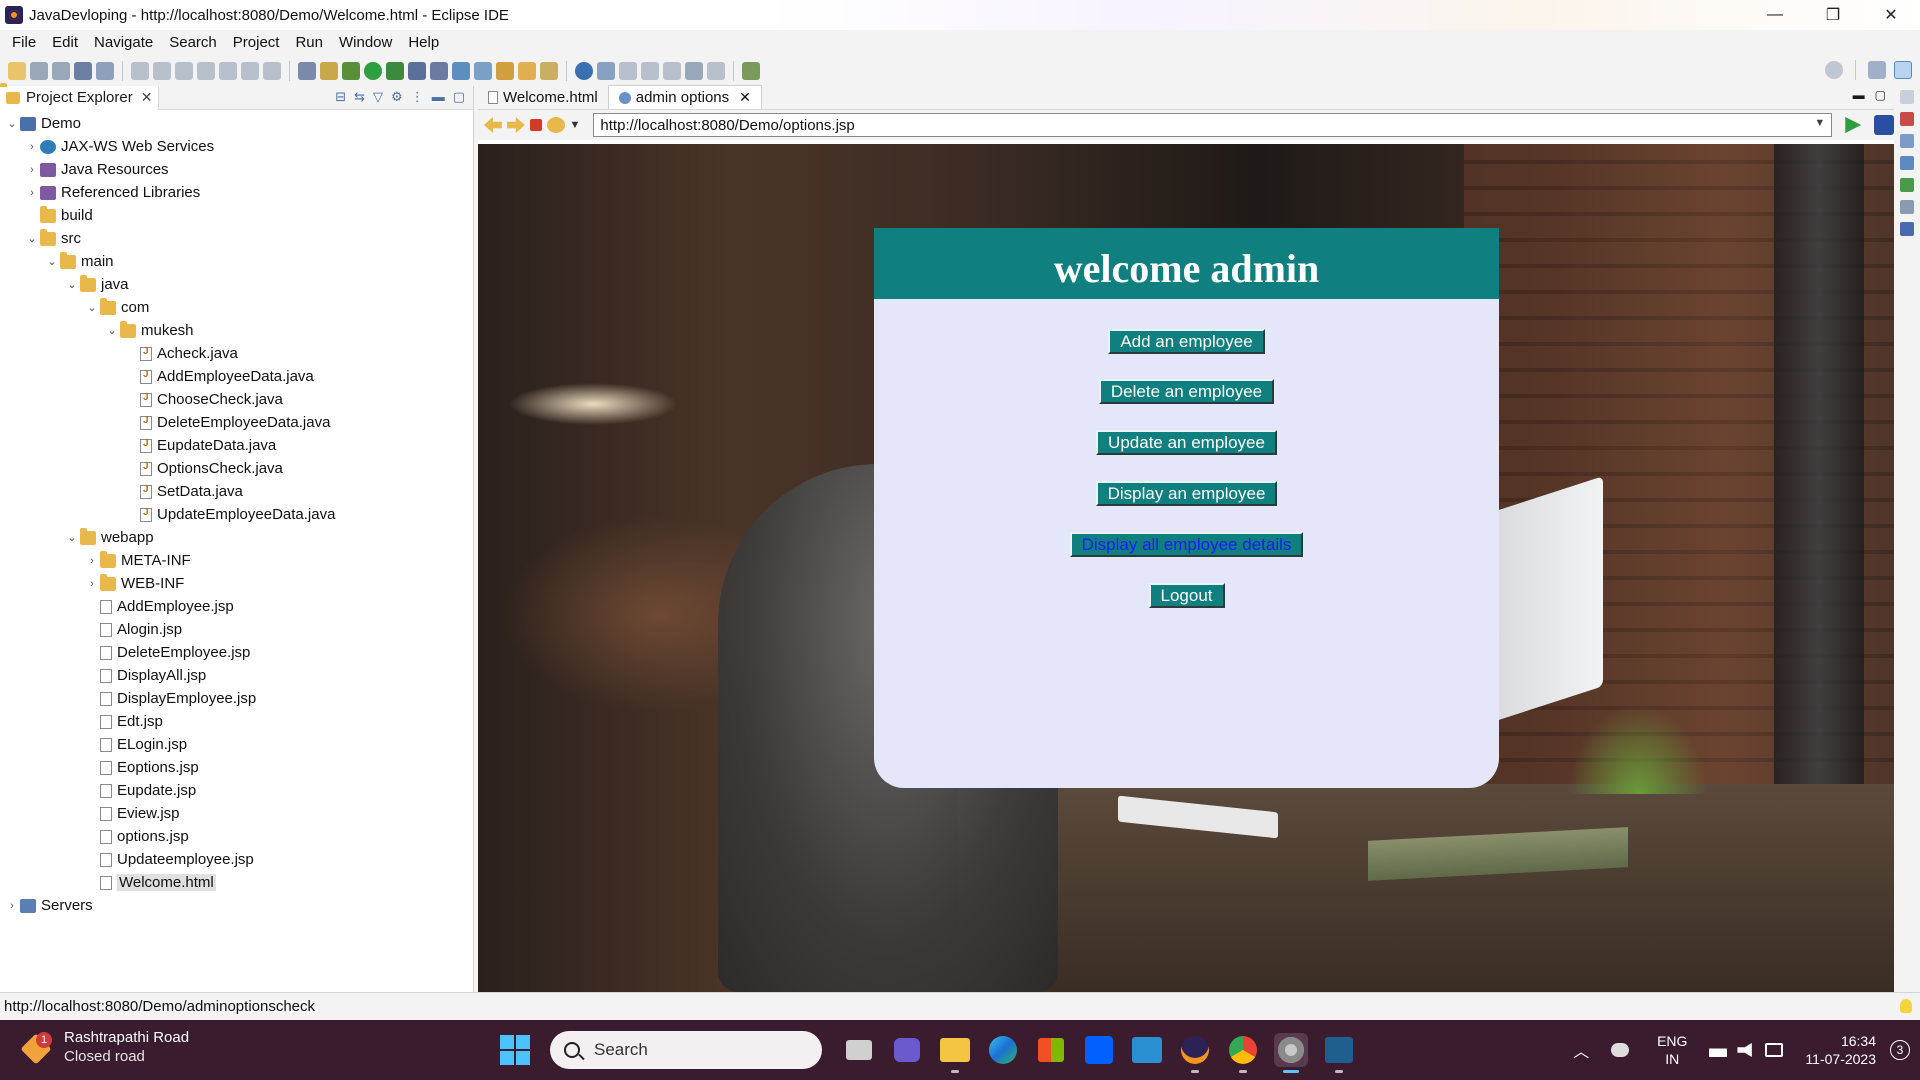  I want to click on search-icon, so click(1834, 70).